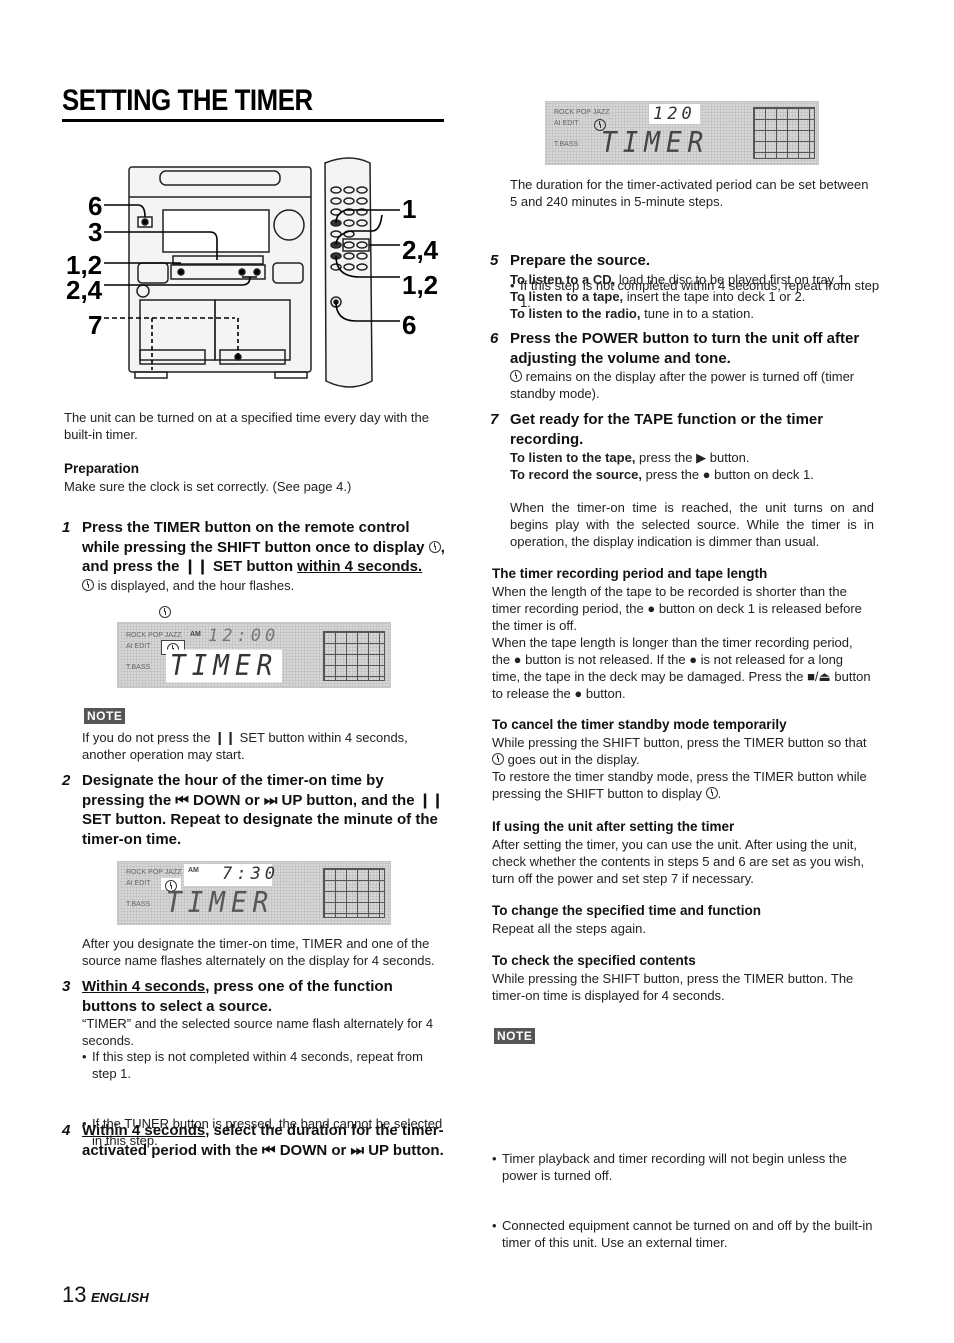 Image resolution: width=954 pixels, height=1343 pixels. Describe the element at coordinates (570, 260) in the screenshot. I see `step-5-heading: 5 Prepare the source.` at that location.